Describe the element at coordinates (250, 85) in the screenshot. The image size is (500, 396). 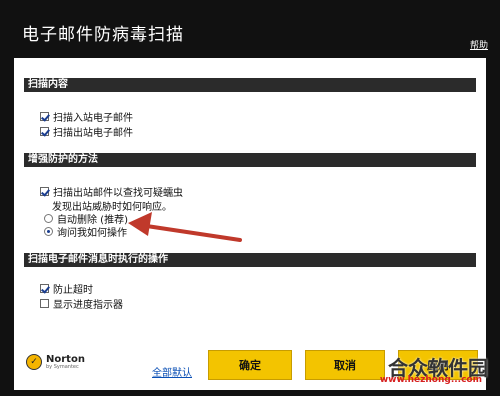
I see `section-header-scan-content: 扫描内容` at that location.